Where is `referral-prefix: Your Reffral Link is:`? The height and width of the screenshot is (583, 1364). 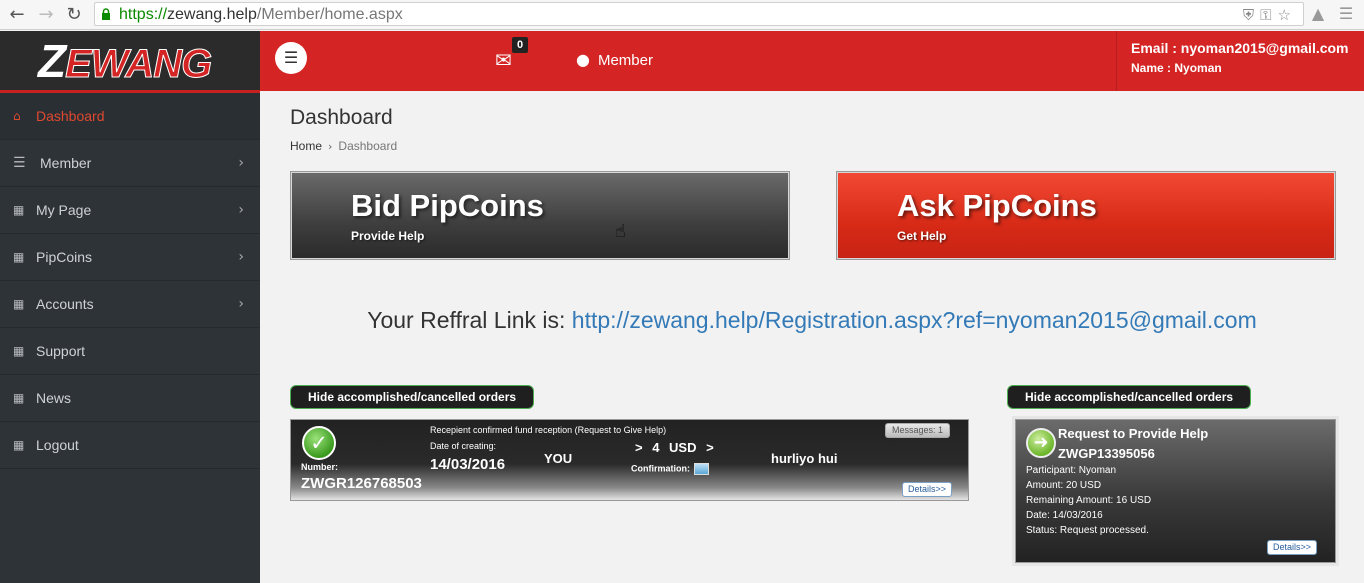 referral-prefix: Your Reffral Link is: is located at coordinates (469, 320).